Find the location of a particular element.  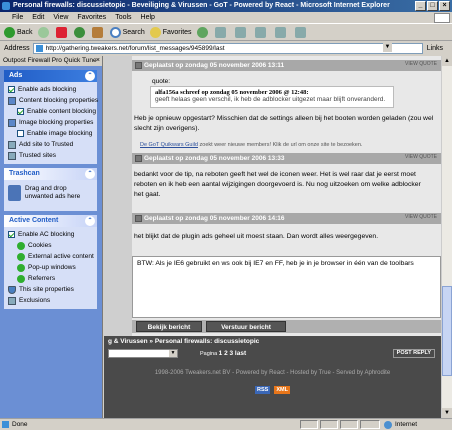

submit-button: Verstuur bericht is located at coordinates (246, 326).